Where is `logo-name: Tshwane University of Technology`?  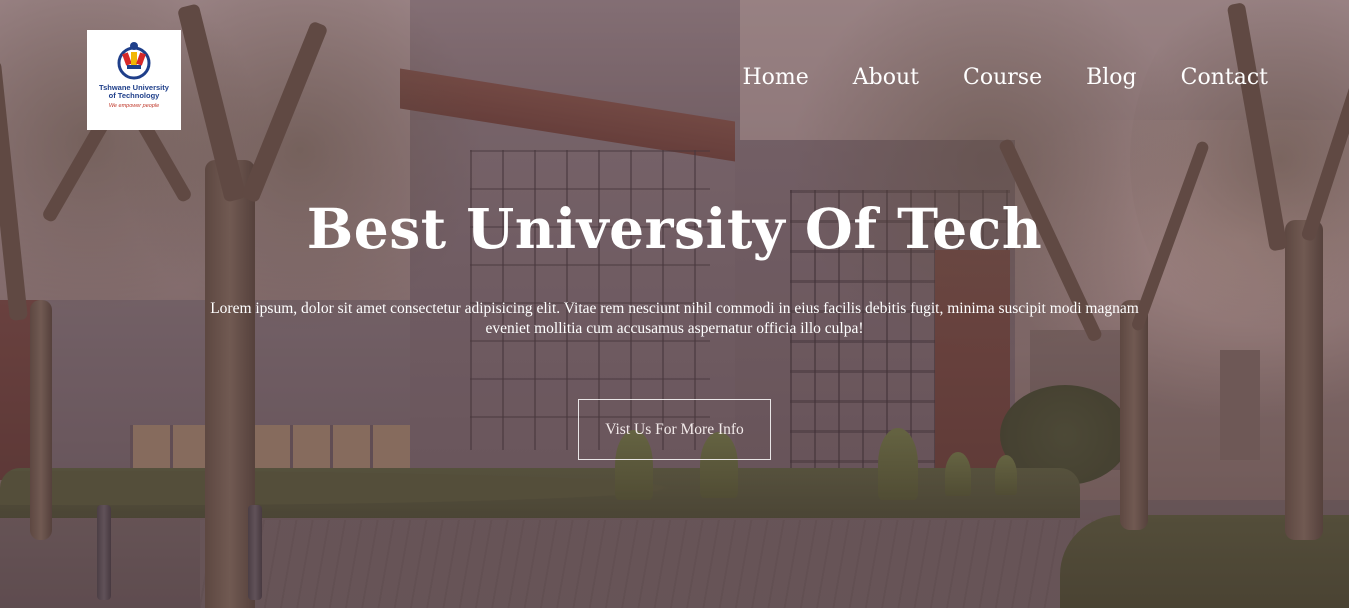 logo-name: Tshwane University of Technology is located at coordinates (134, 92).